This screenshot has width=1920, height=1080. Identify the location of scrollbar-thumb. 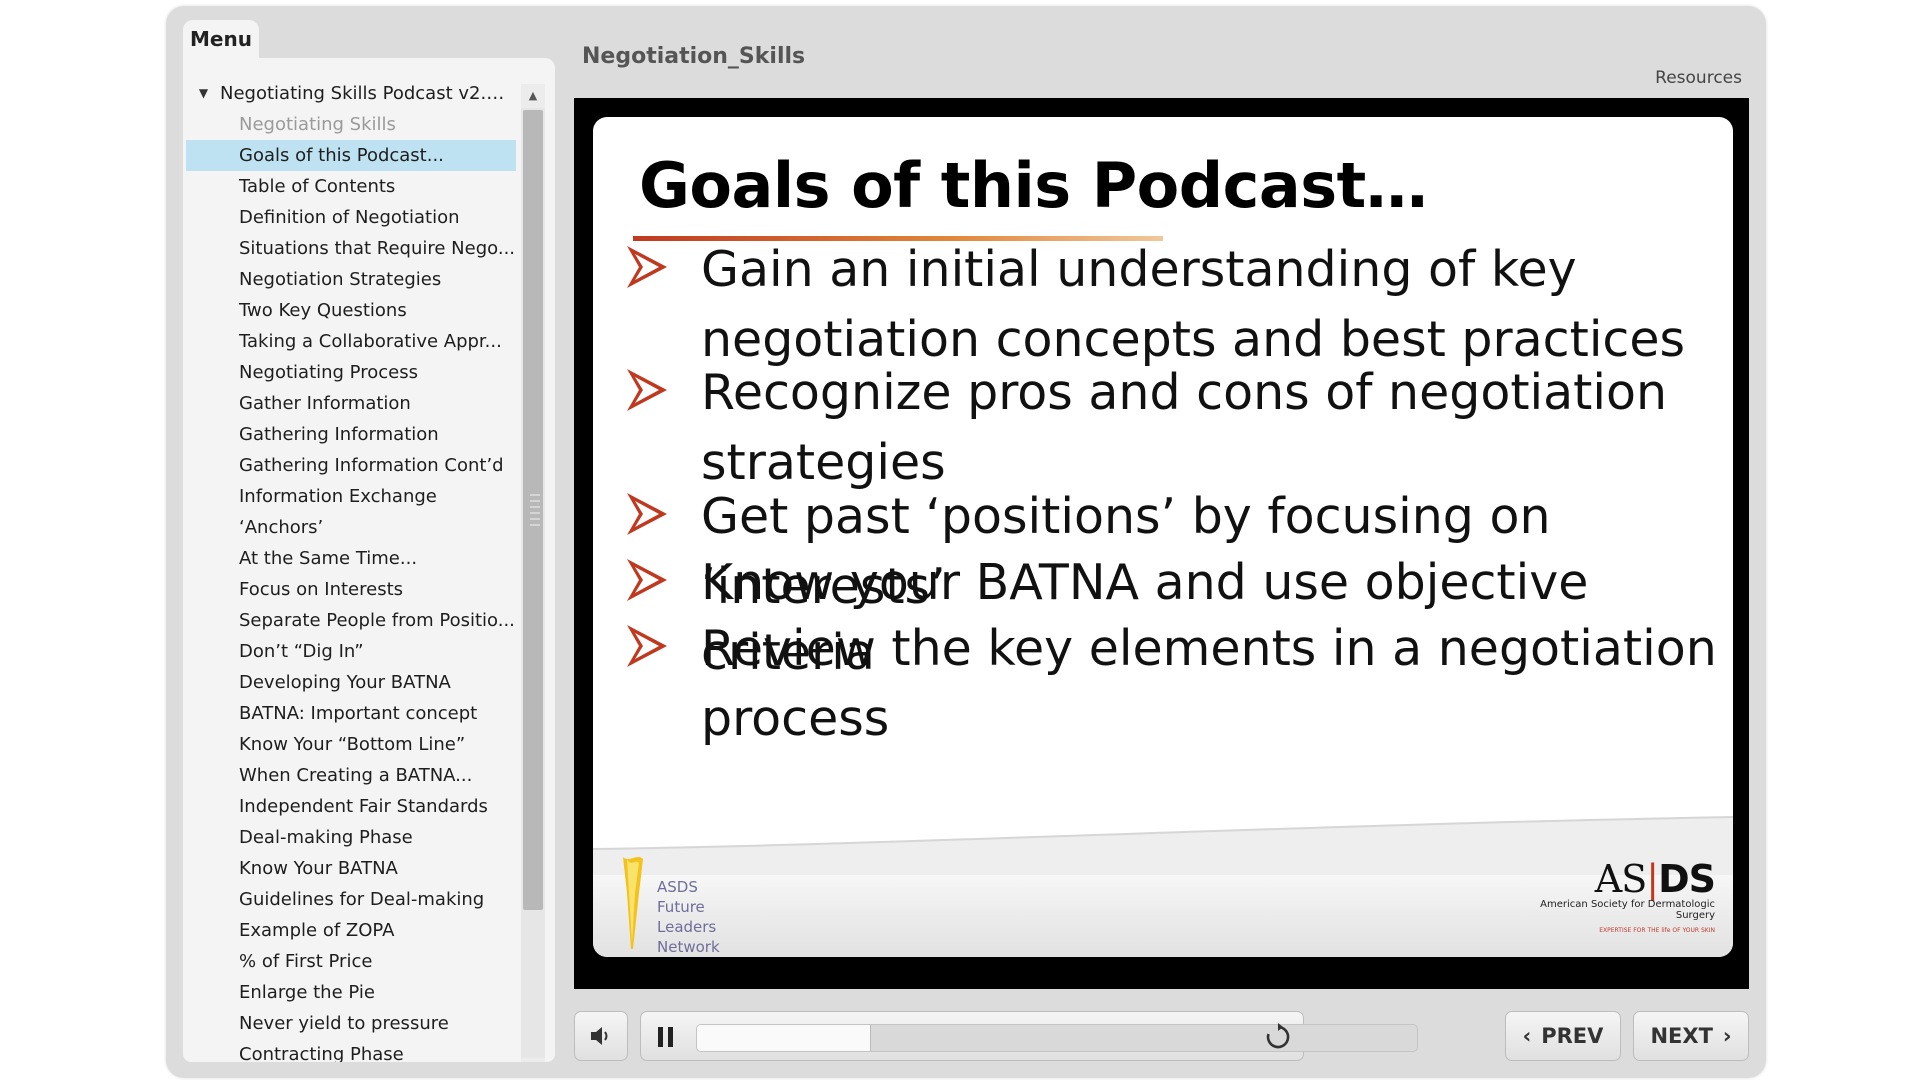
(533, 510).